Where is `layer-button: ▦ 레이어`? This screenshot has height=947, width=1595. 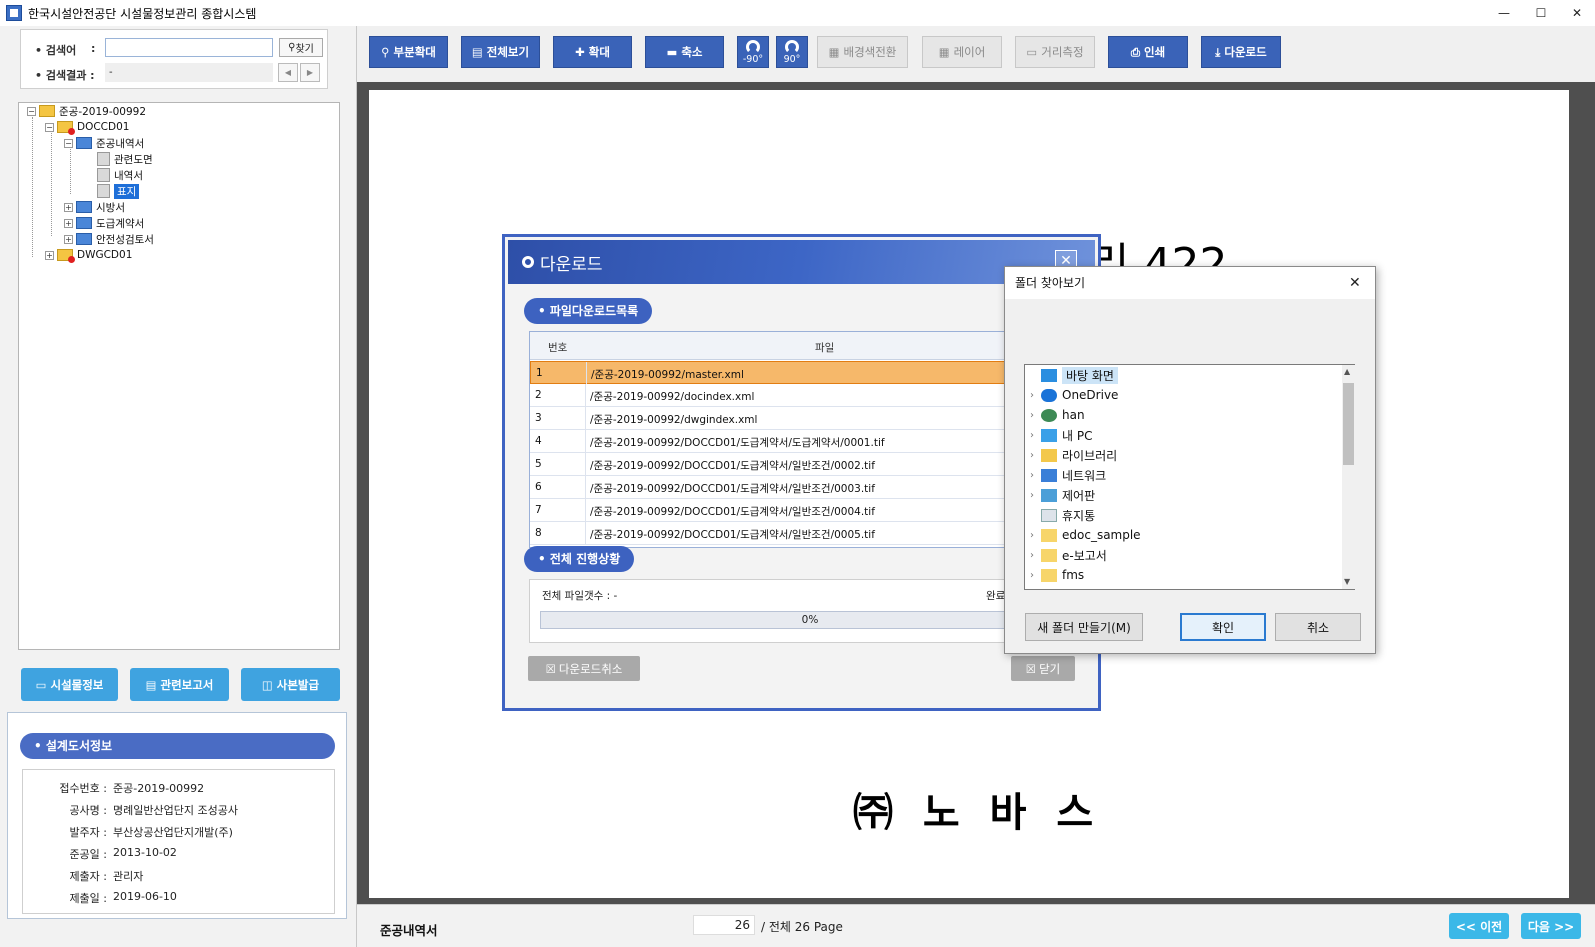
layer-button: ▦ 레이어 is located at coordinates (962, 52).